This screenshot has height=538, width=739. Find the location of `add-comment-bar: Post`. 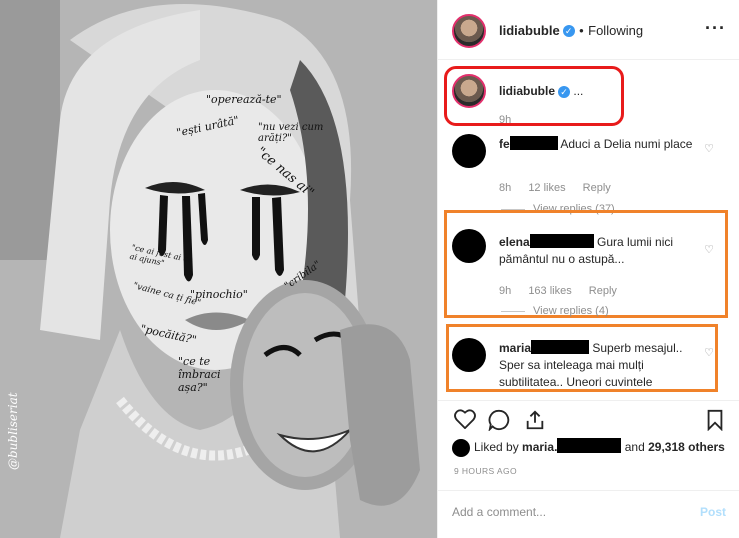

add-comment-bar: Post is located at coordinates (588, 514).